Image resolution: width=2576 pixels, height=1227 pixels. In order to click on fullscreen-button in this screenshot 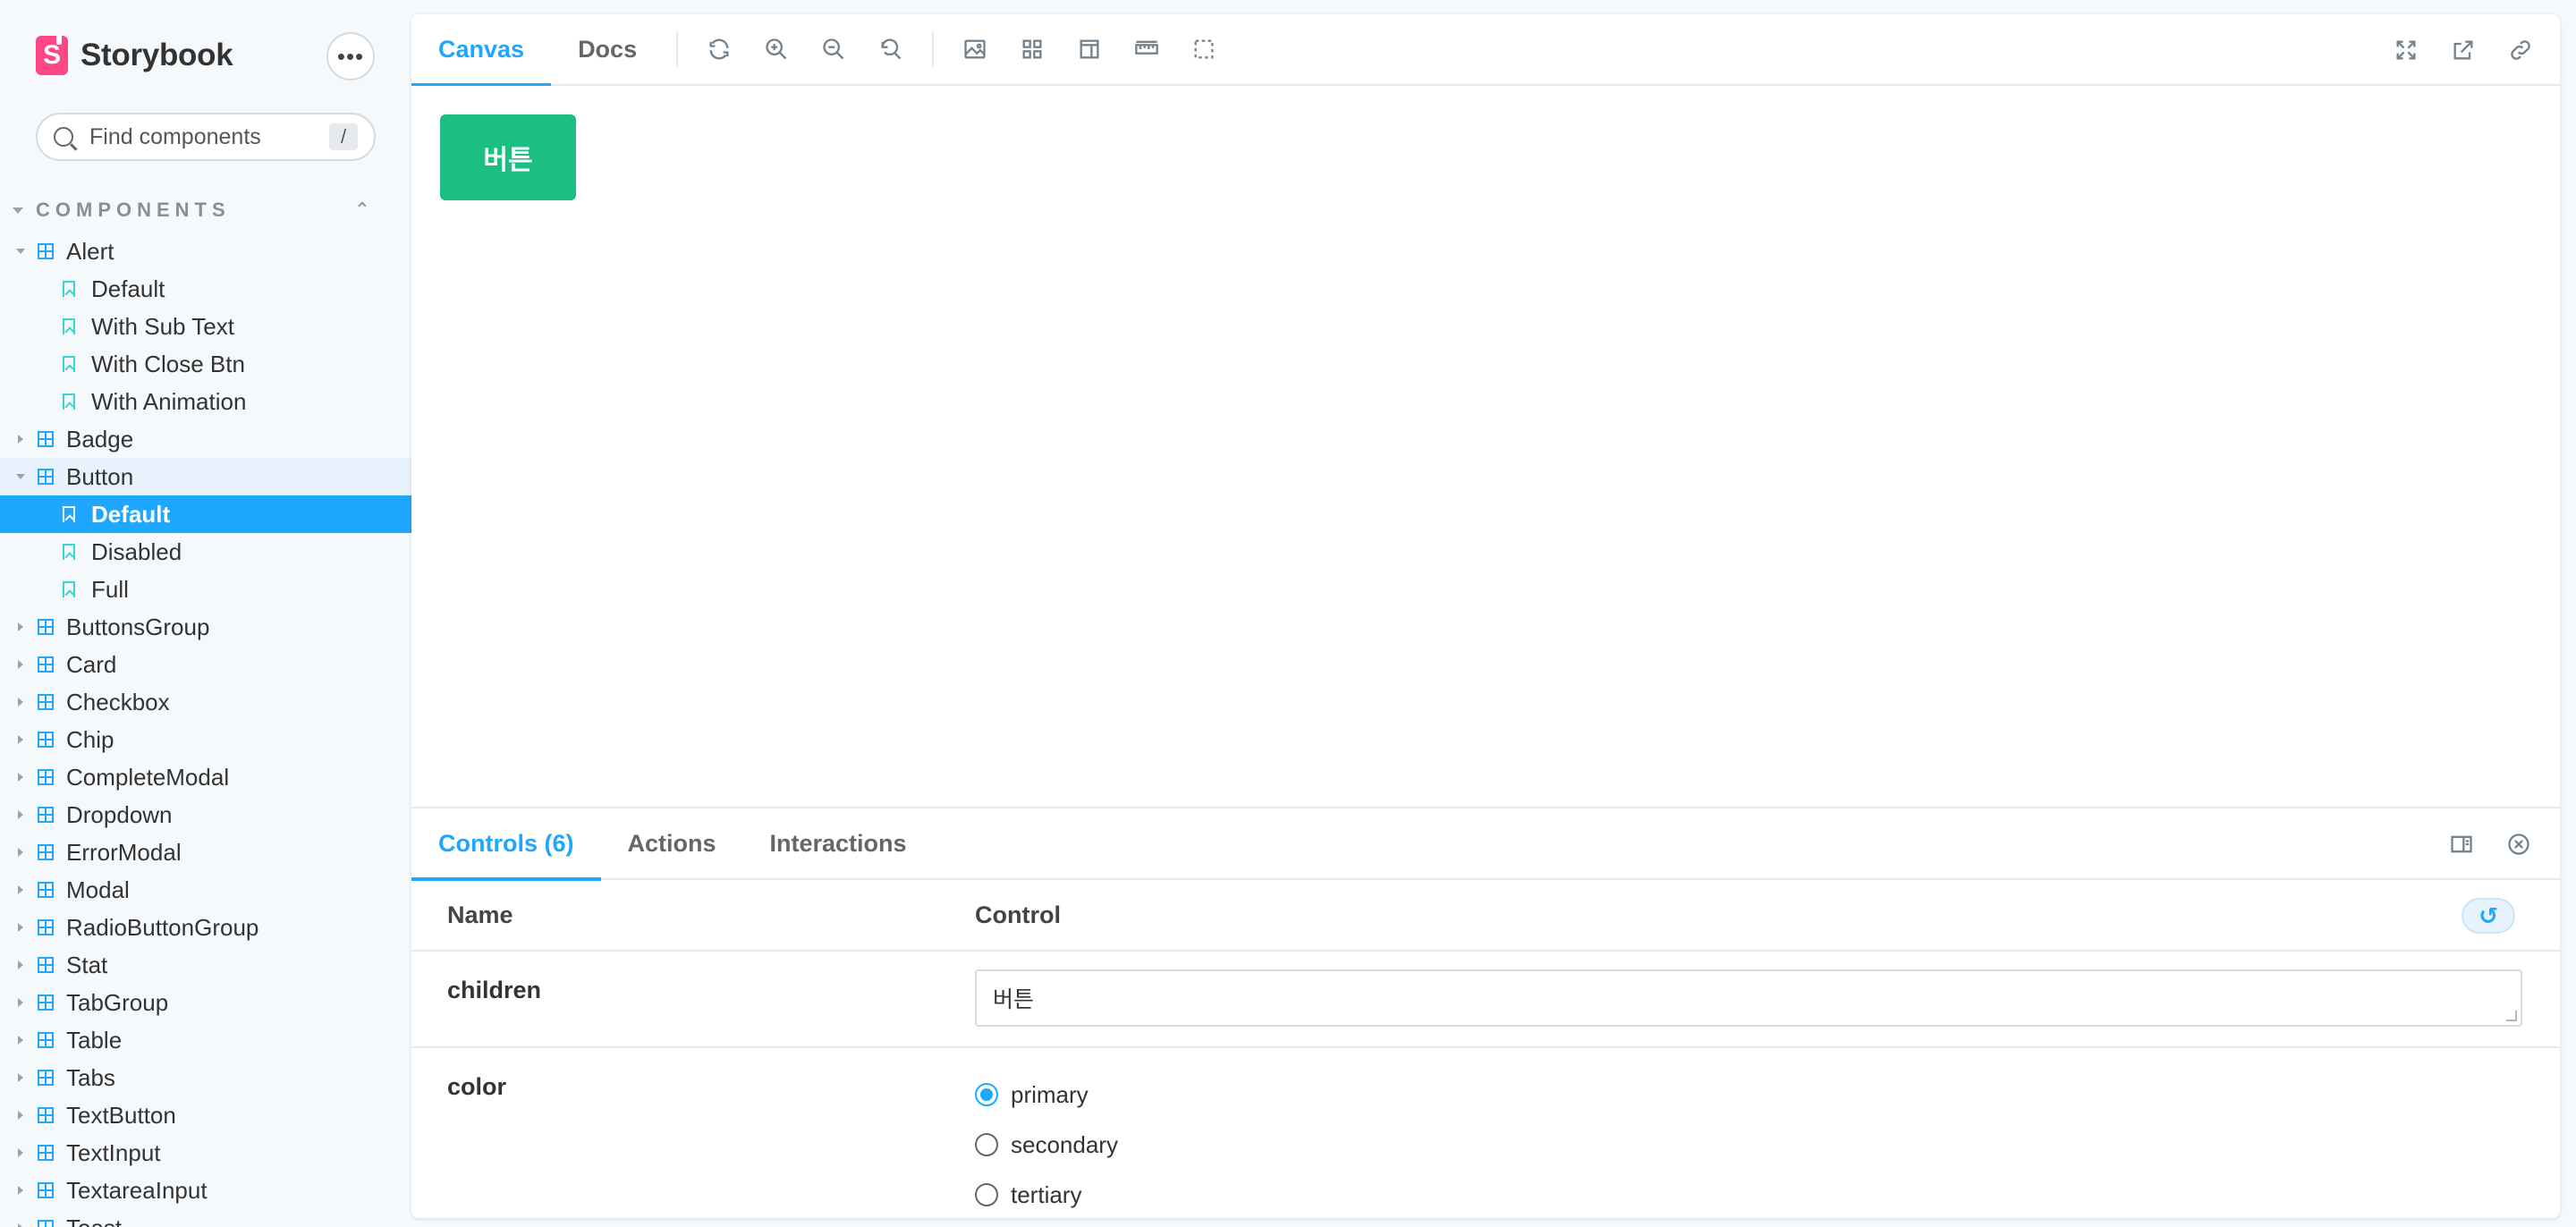, I will do `click(2406, 50)`.